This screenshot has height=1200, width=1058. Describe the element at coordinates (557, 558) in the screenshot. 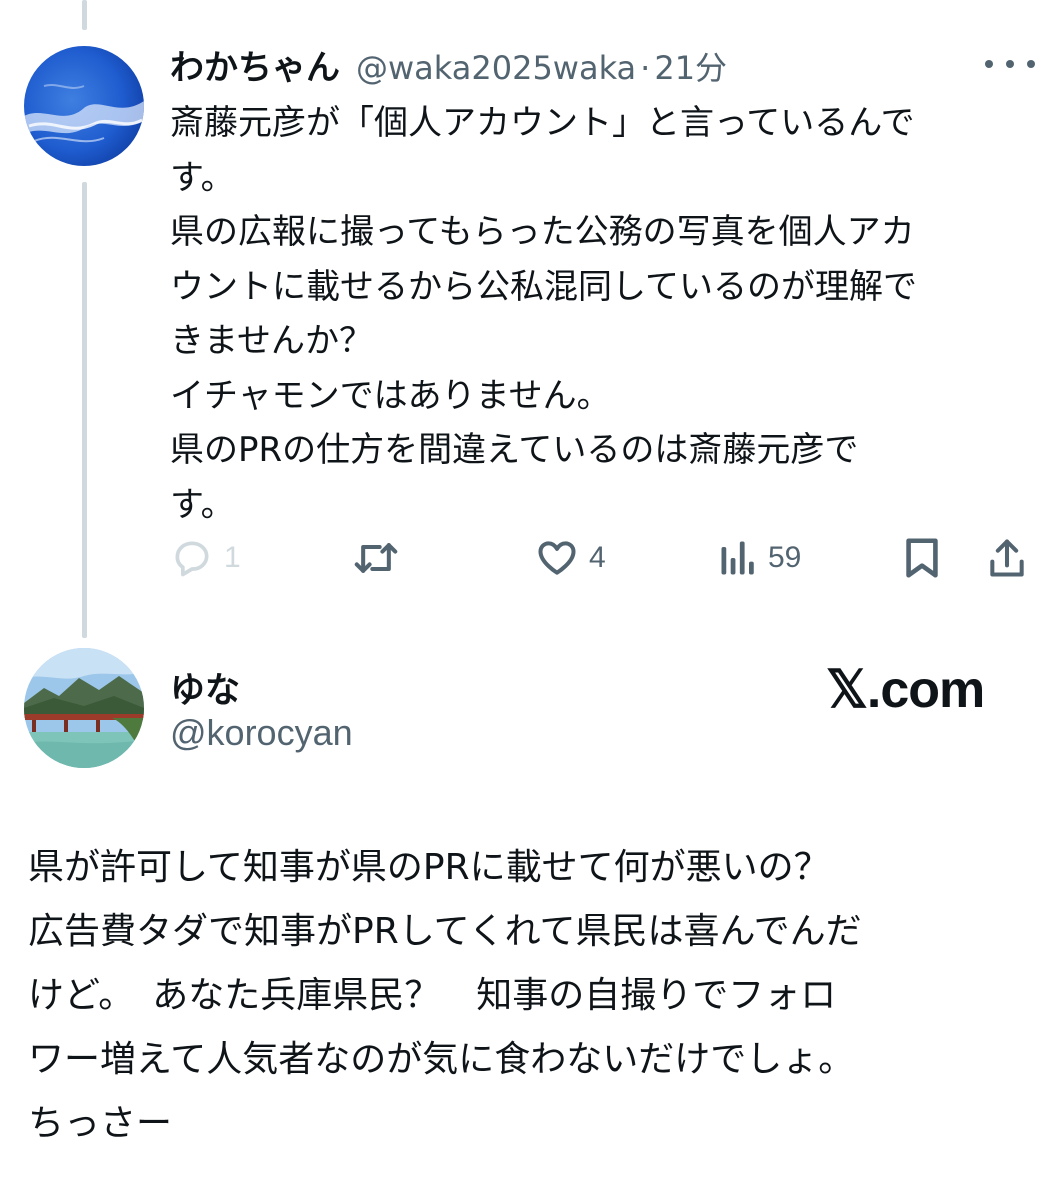

I see `like-icon` at that location.